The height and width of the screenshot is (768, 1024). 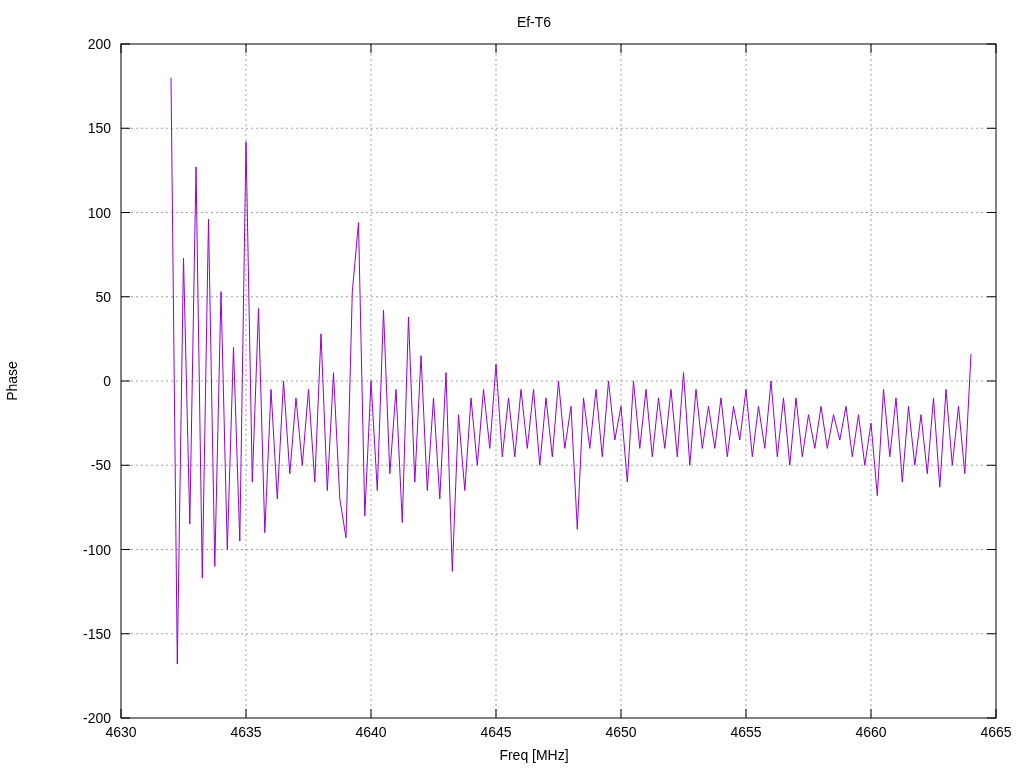 I want to click on chart-title: Ef-T6, so click(x=534, y=22).